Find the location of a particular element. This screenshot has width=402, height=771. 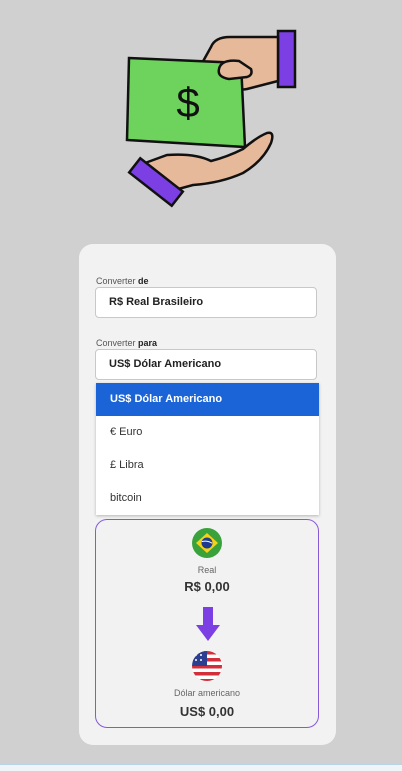

arrow-down-icon is located at coordinates (208, 624).